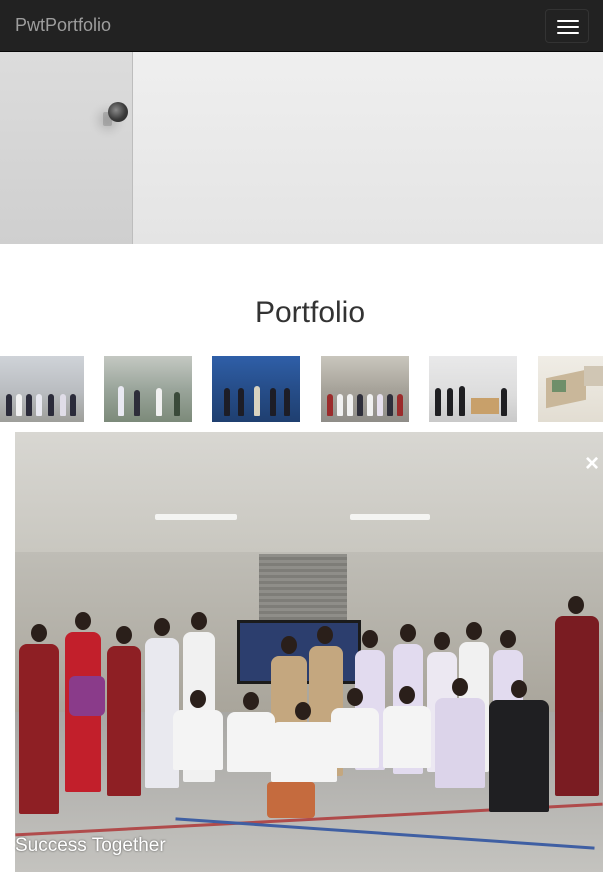  I want to click on hero-wall-panel, so click(66, 148).